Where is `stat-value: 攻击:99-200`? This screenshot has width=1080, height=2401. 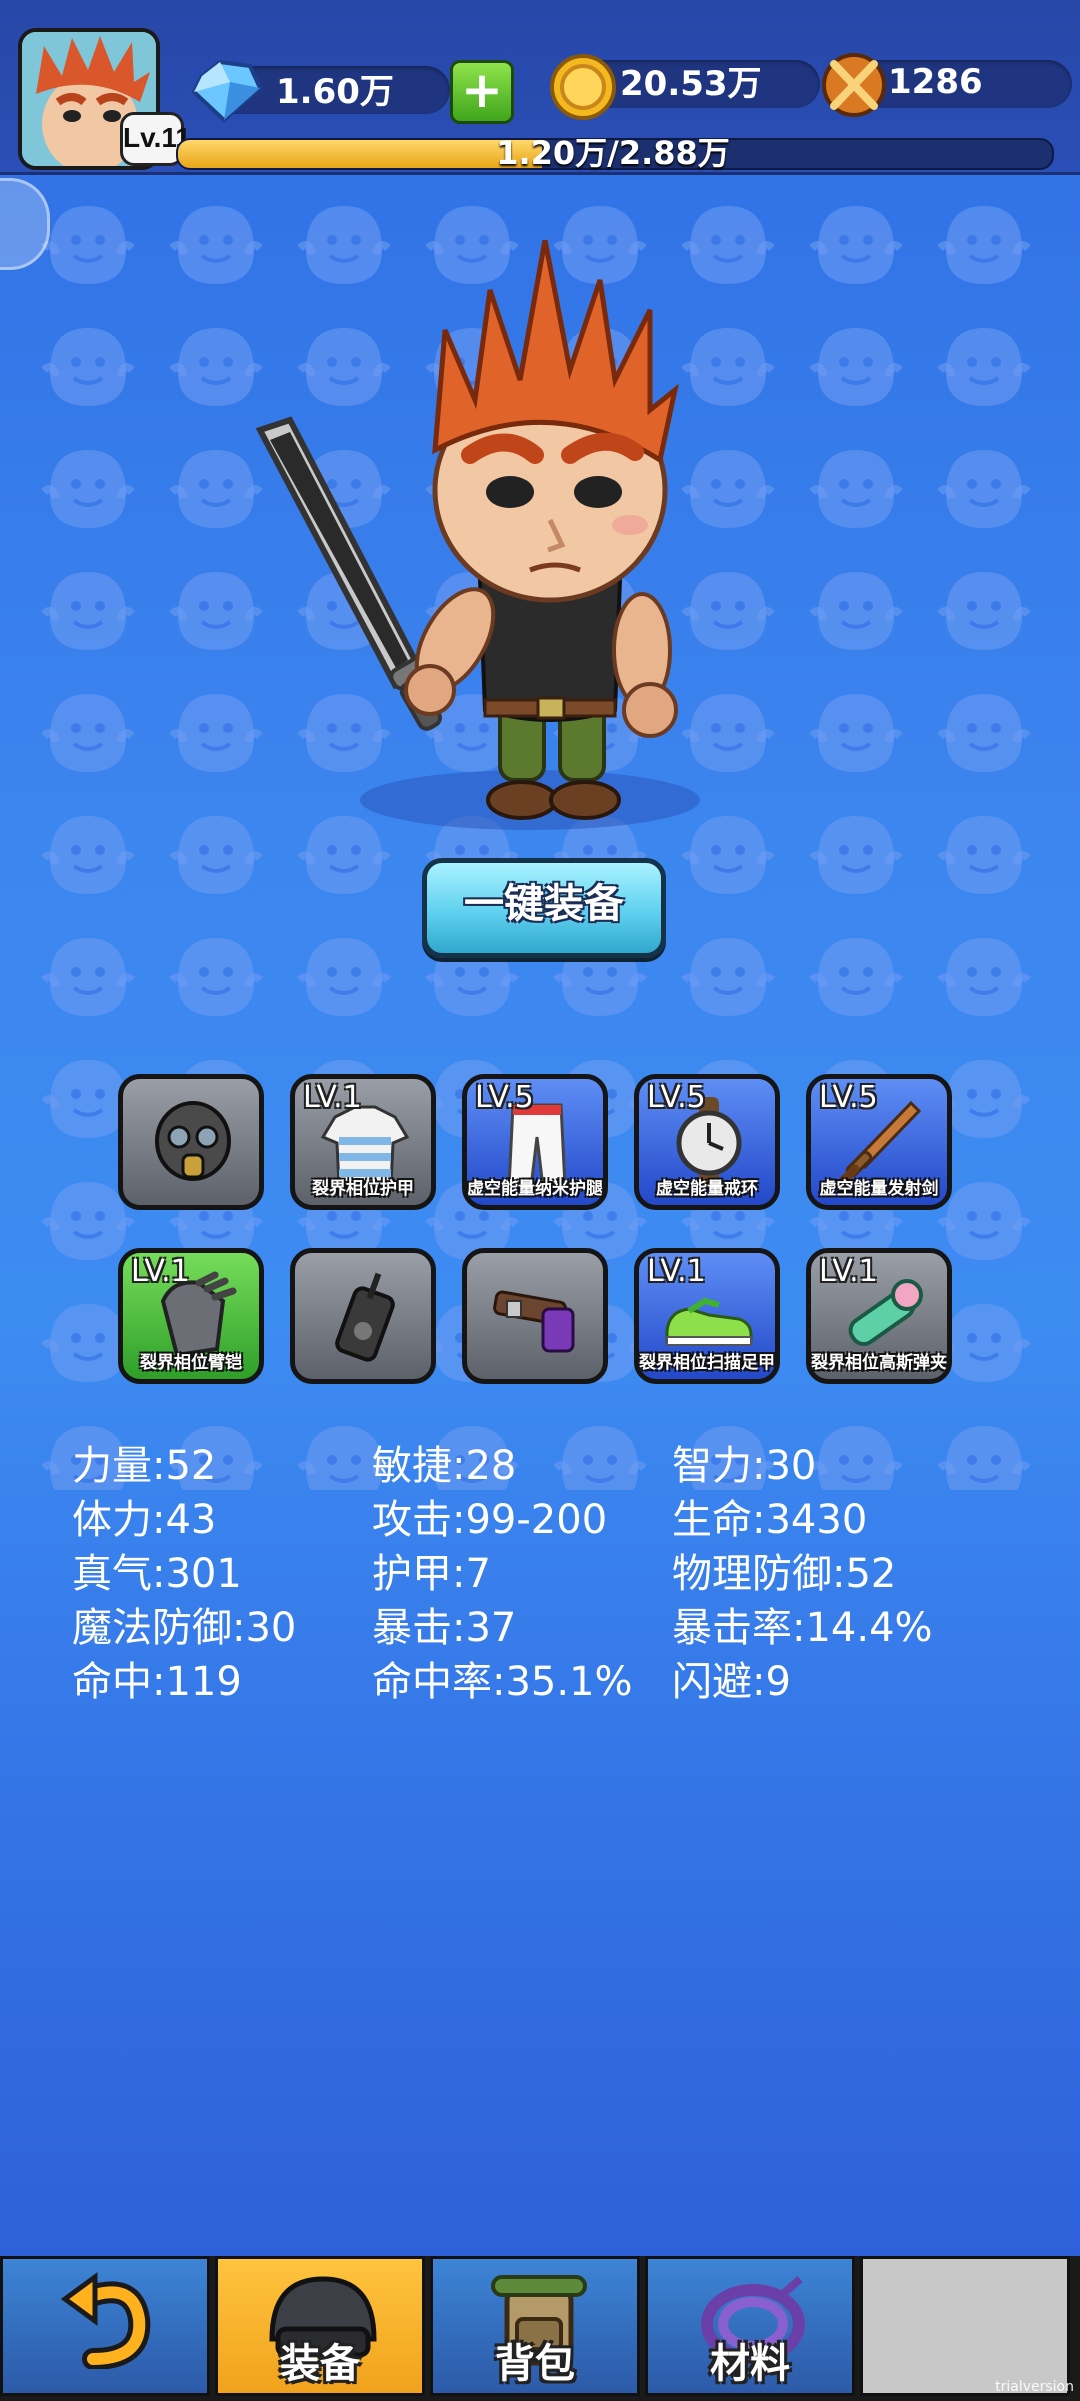
stat-value: 攻击:99-200 is located at coordinates (490, 1520).